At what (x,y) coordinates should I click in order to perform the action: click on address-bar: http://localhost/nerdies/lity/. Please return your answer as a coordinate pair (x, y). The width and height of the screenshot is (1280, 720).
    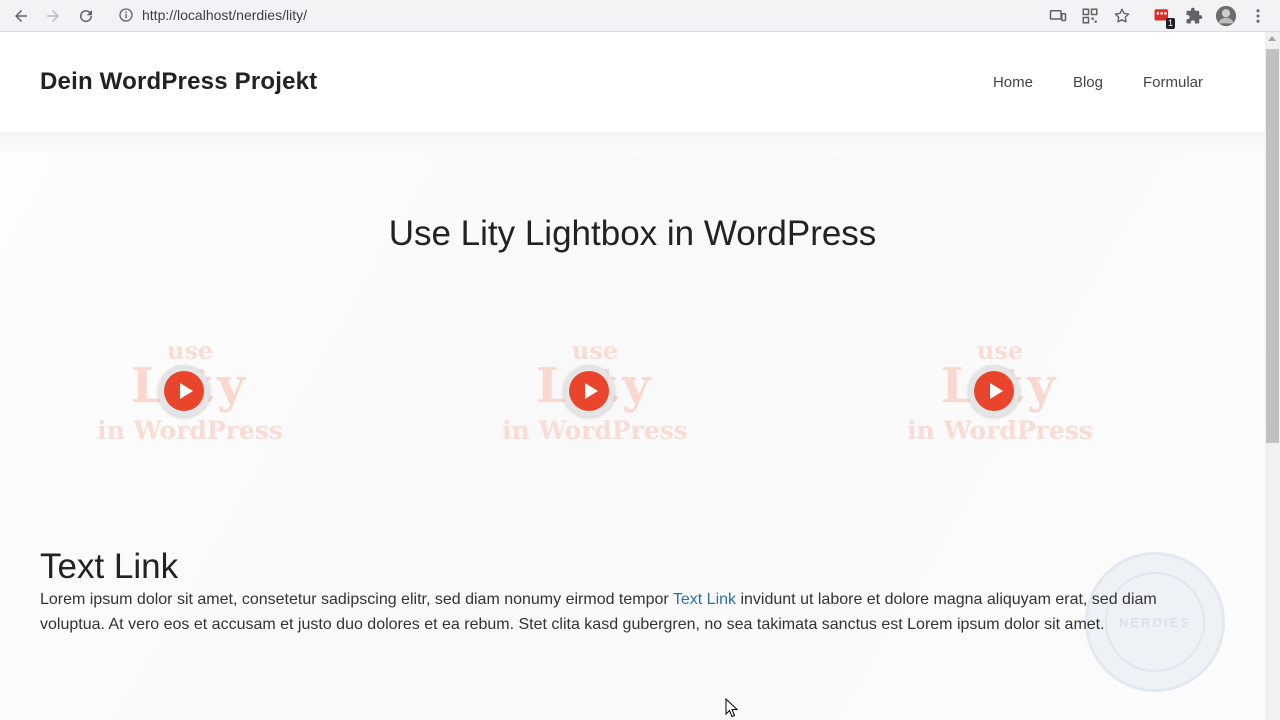
    Looking at the image, I should click on (625, 15).